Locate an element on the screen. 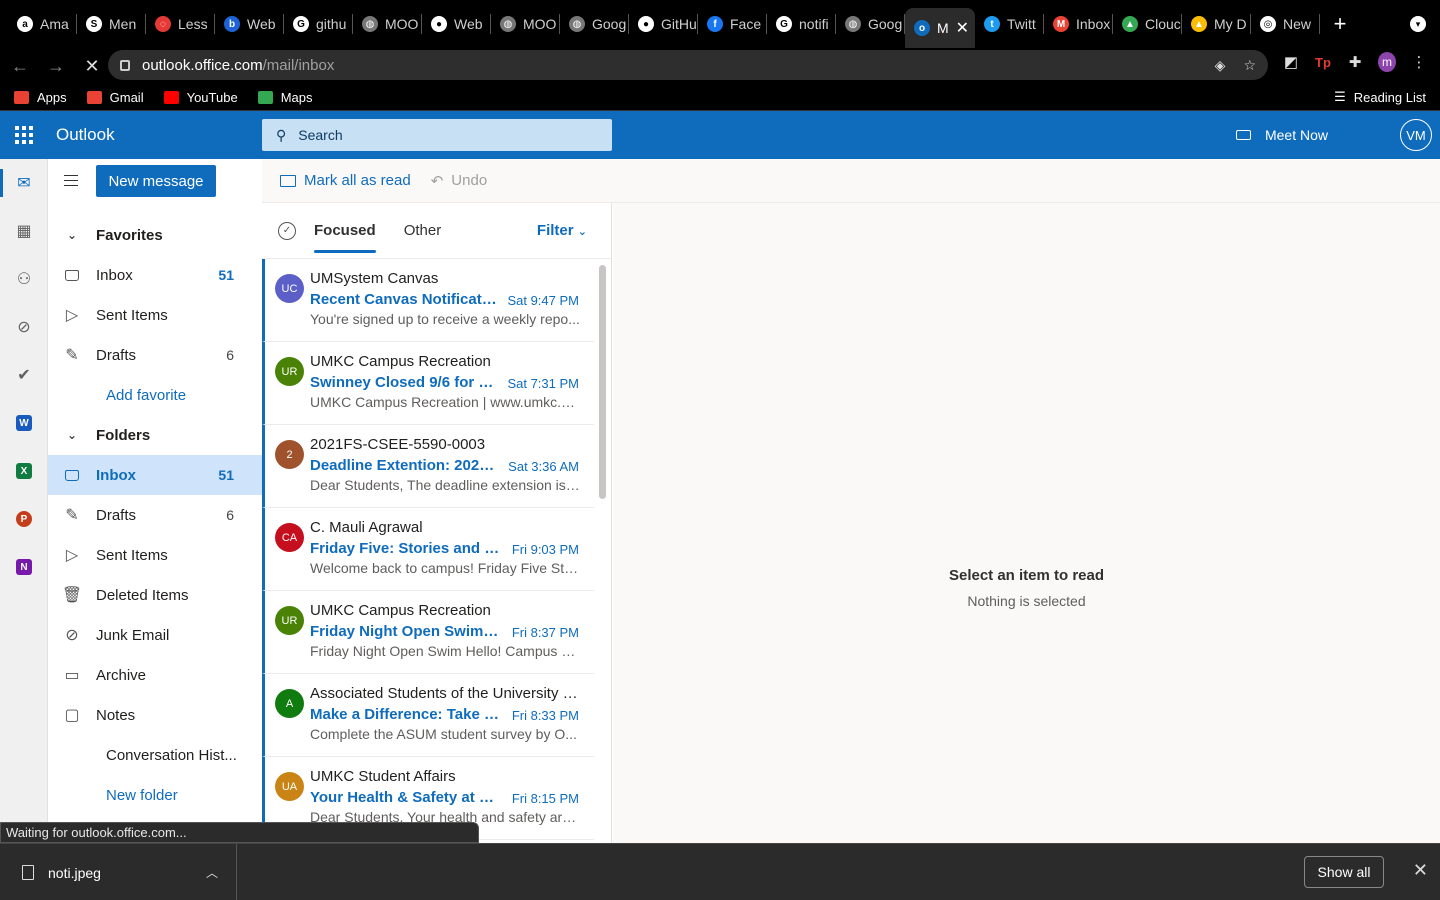 Image resolution: width=1440 pixels, height=900 pixels. browser-menu-icon: ⋮ is located at coordinates (1419, 62).